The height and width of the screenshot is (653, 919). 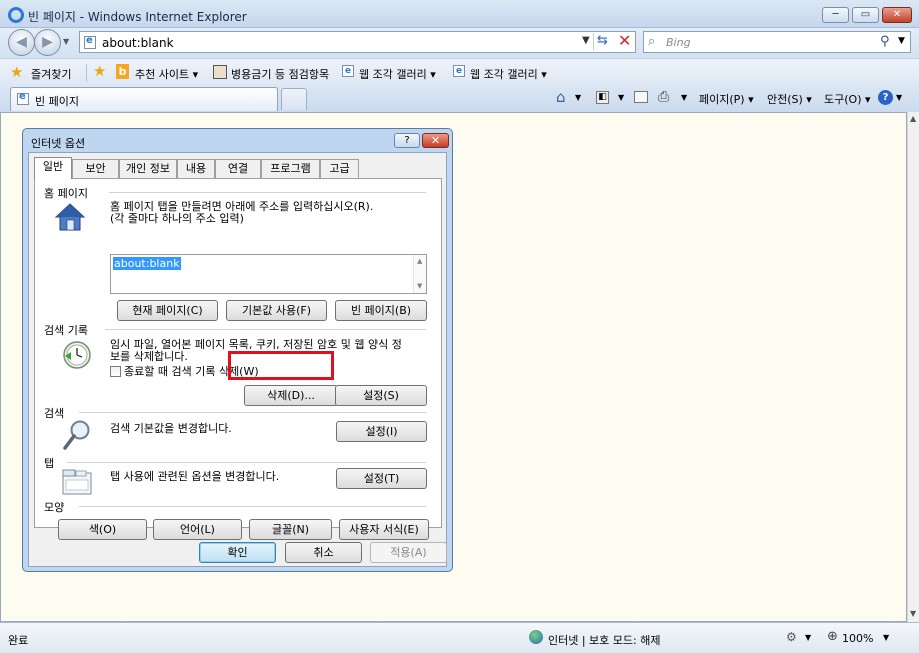 What do you see at coordinates (16, 15) in the screenshot?
I see `ie-logo-icon` at bounding box center [16, 15].